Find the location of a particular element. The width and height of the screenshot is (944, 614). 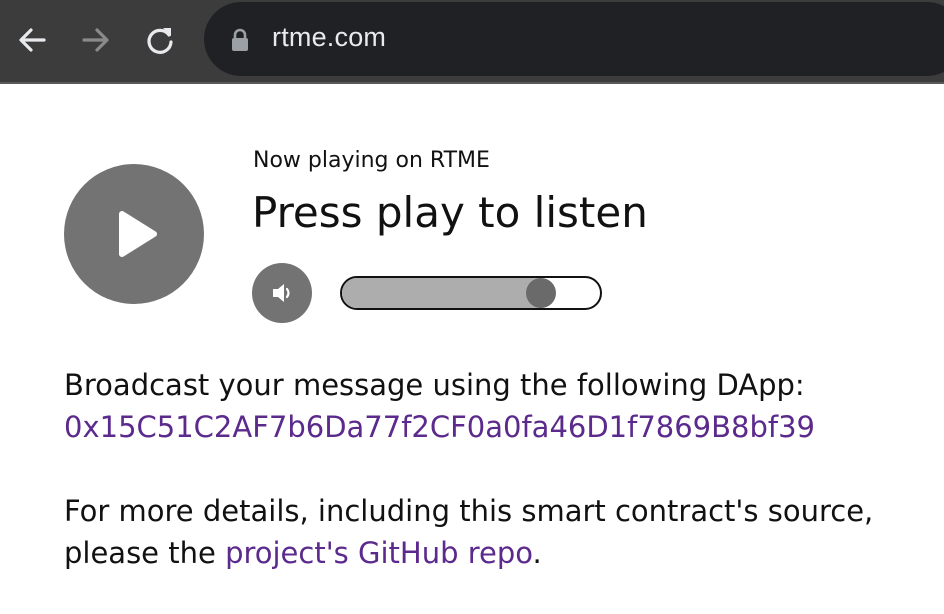

arrow-right-icon is located at coordinates (95, 40).